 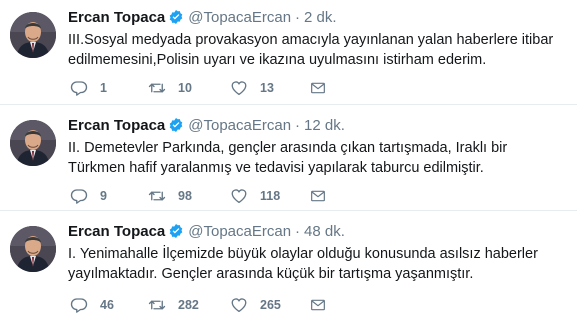 I want to click on retweet-count: 98, so click(x=185, y=196).